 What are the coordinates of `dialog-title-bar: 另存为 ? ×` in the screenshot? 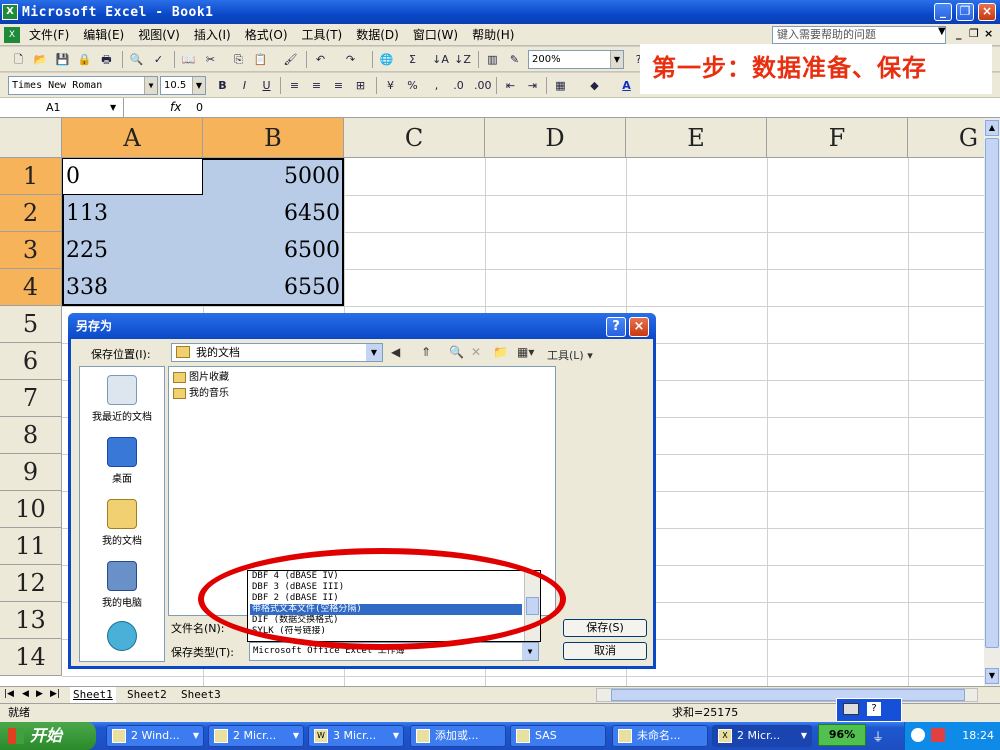 It's located at (362, 326).